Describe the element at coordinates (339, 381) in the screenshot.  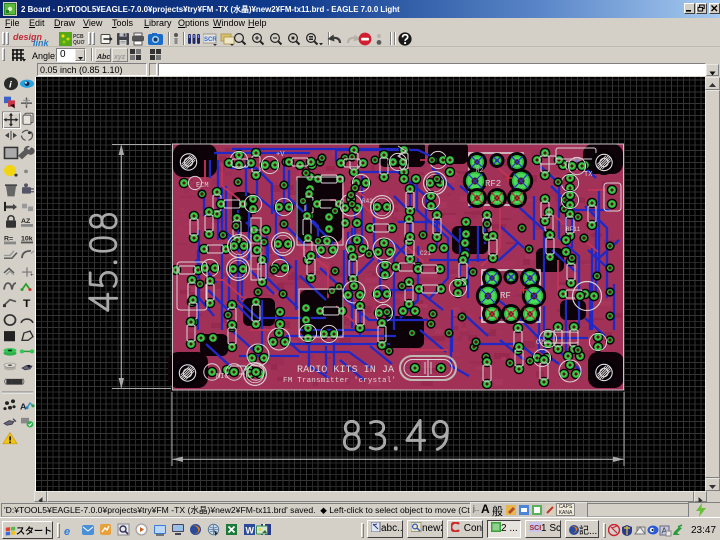
I see `svg-text: FM Transmitter 'crystal'` at that location.